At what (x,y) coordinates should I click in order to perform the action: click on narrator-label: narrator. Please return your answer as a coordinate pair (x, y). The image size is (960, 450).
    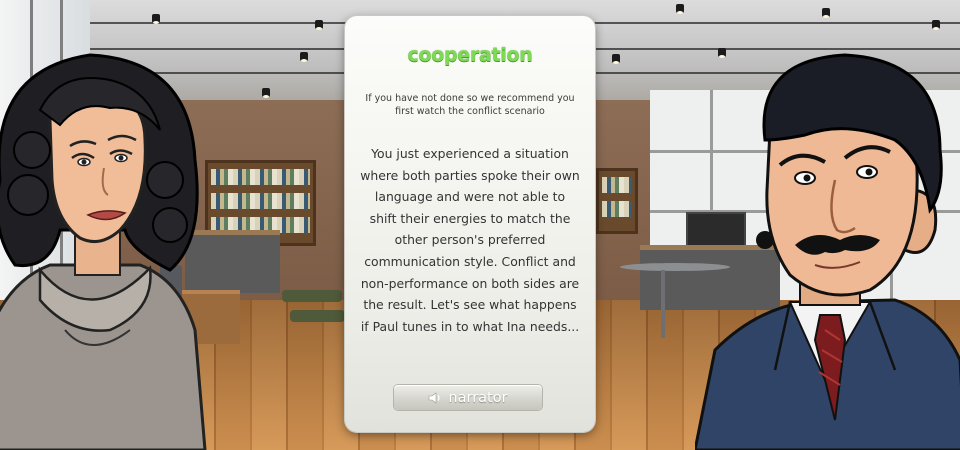
    Looking at the image, I should click on (478, 397).